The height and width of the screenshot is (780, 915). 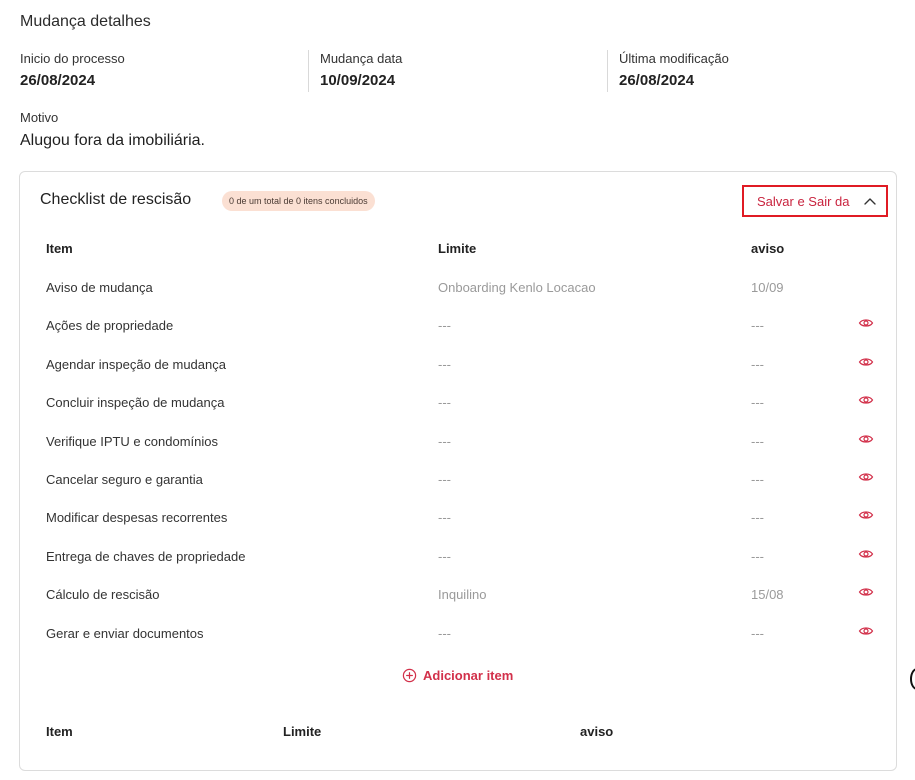 What do you see at coordinates (459, 376) in the screenshot?
I see `table-row: Agendar inspeção de mudança --- ---` at bounding box center [459, 376].